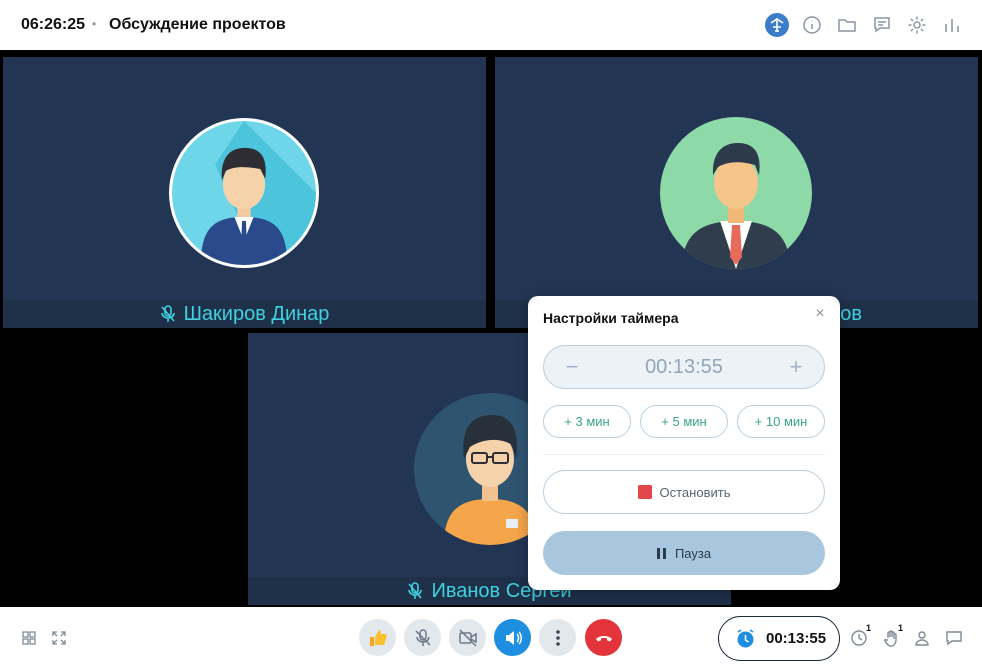  What do you see at coordinates (491, 25) in the screenshot?
I see `header-bar: 06:26:25 • Обсуждение проектов` at bounding box center [491, 25].